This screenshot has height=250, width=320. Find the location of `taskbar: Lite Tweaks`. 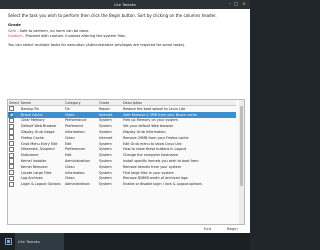

taskbar: Lite Tweaks is located at coordinates (125, 241).